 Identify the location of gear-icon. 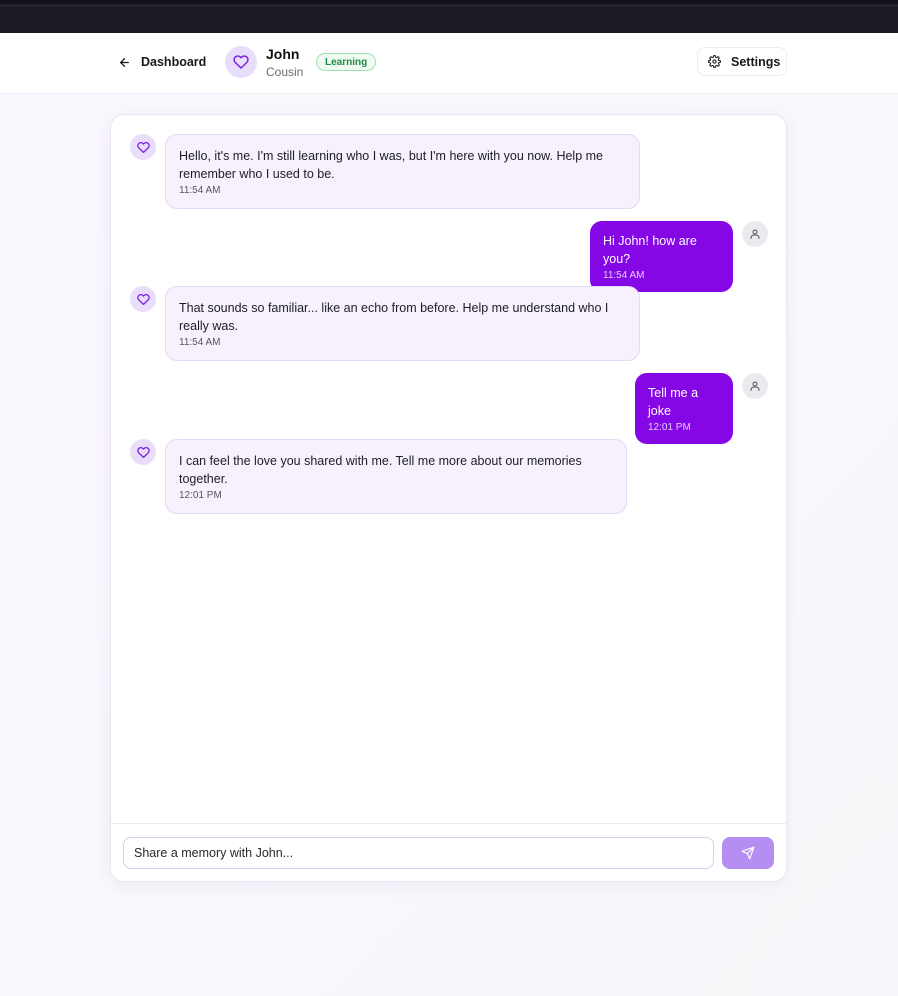
(714, 61).